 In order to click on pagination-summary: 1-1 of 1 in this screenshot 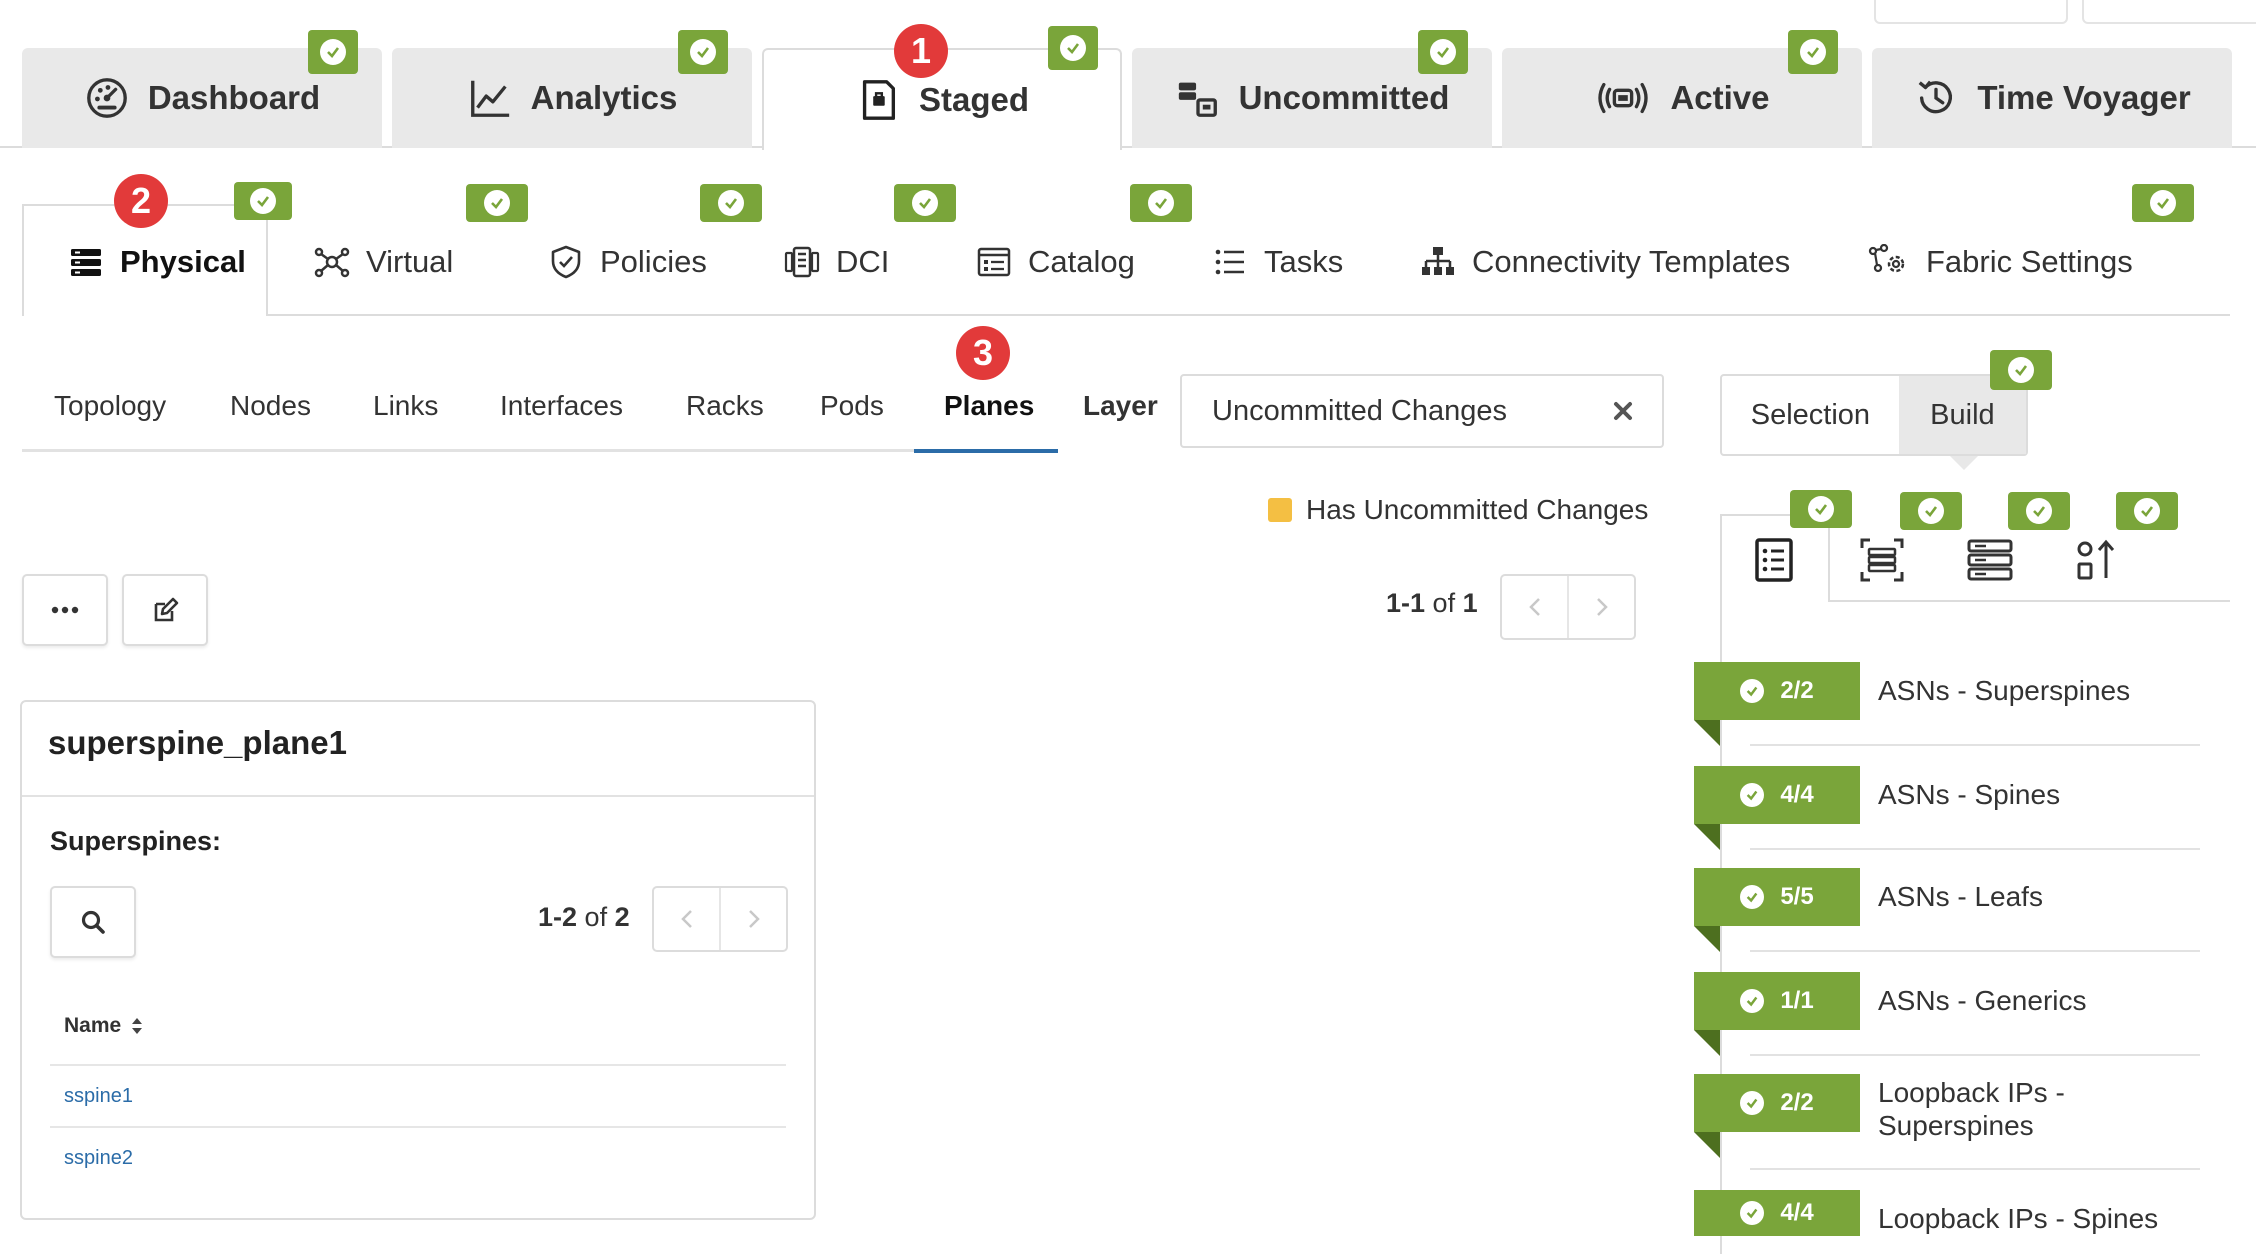, I will do `click(1432, 603)`.